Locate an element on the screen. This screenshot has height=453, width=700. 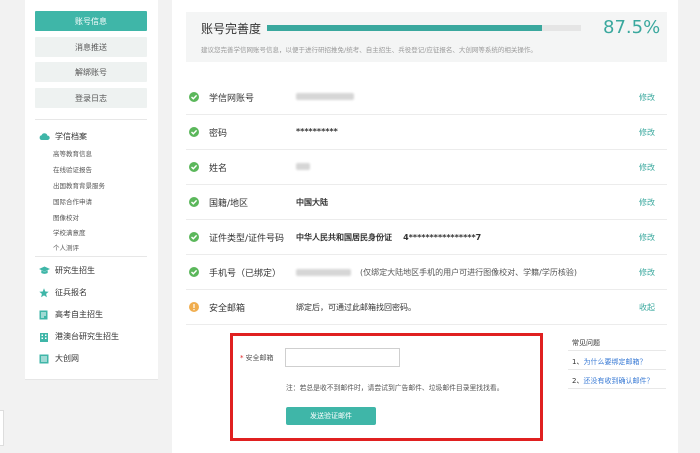
row-nationality-label: 国籍/地区 is located at coordinates (229, 204).